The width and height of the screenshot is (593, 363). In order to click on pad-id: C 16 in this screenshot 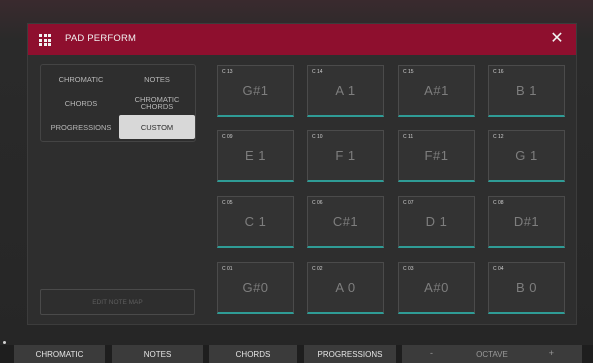, I will do `click(498, 72)`.